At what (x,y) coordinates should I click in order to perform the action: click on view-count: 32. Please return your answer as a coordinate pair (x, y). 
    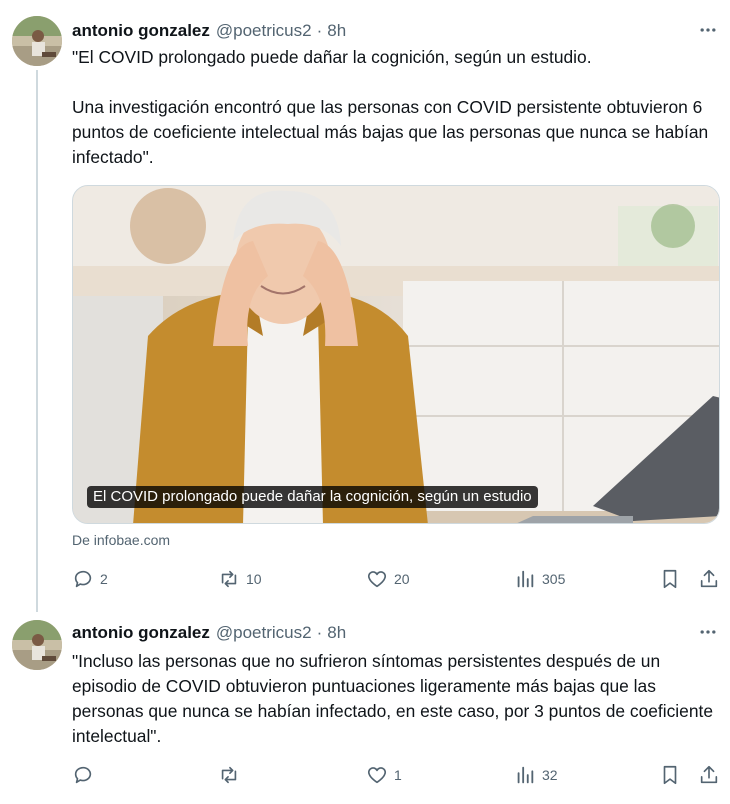
    Looking at the image, I should click on (550, 775).